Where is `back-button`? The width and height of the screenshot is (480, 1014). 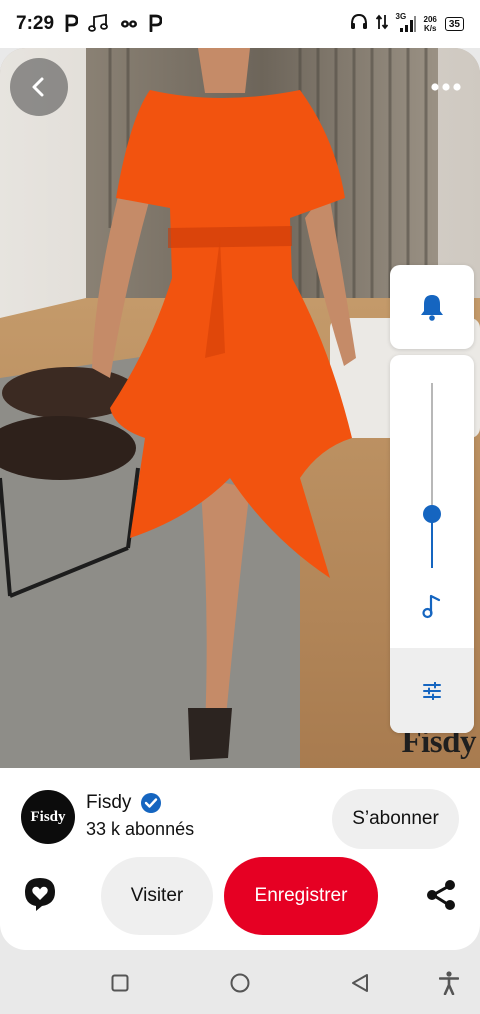 back-button is located at coordinates (39, 87).